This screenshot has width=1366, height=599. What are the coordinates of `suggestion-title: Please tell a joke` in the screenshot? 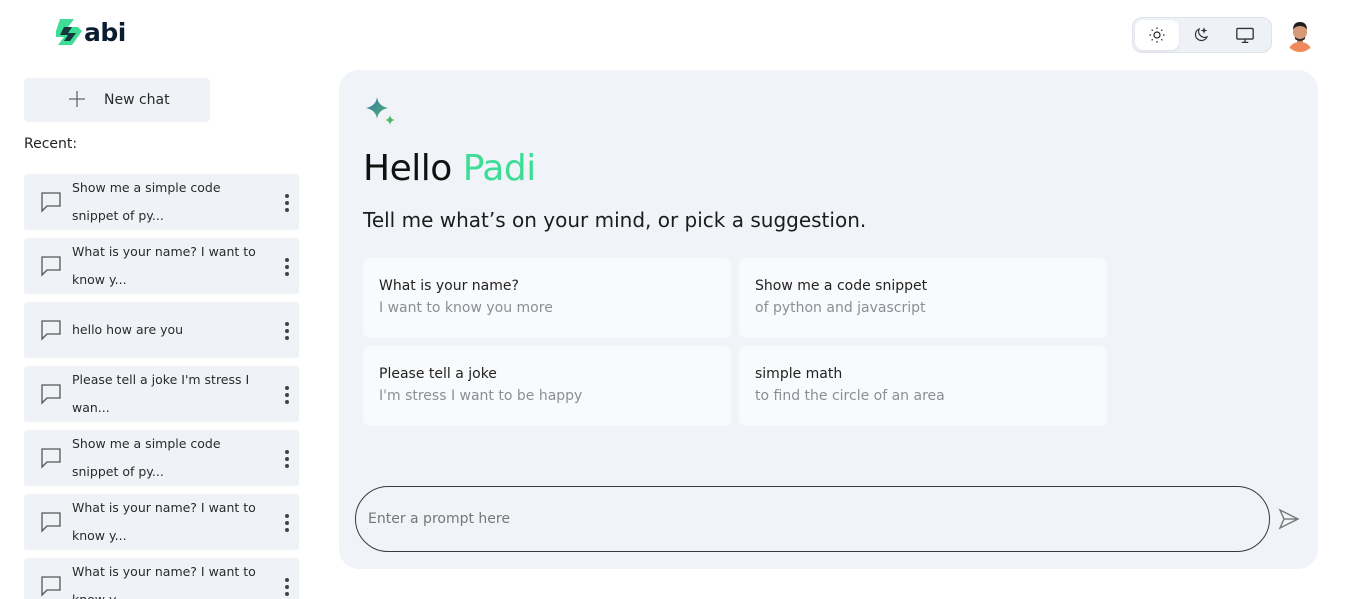 It's located at (438, 374).